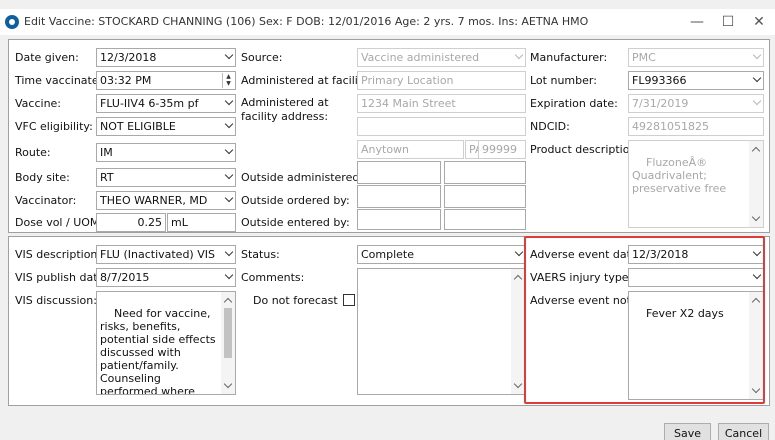 This screenshot has width=775, height=440. What do you see at coordinates (585, 149) in the screenshot?
I see `product-description-label: Product description:` at bounding box center [585, 149].